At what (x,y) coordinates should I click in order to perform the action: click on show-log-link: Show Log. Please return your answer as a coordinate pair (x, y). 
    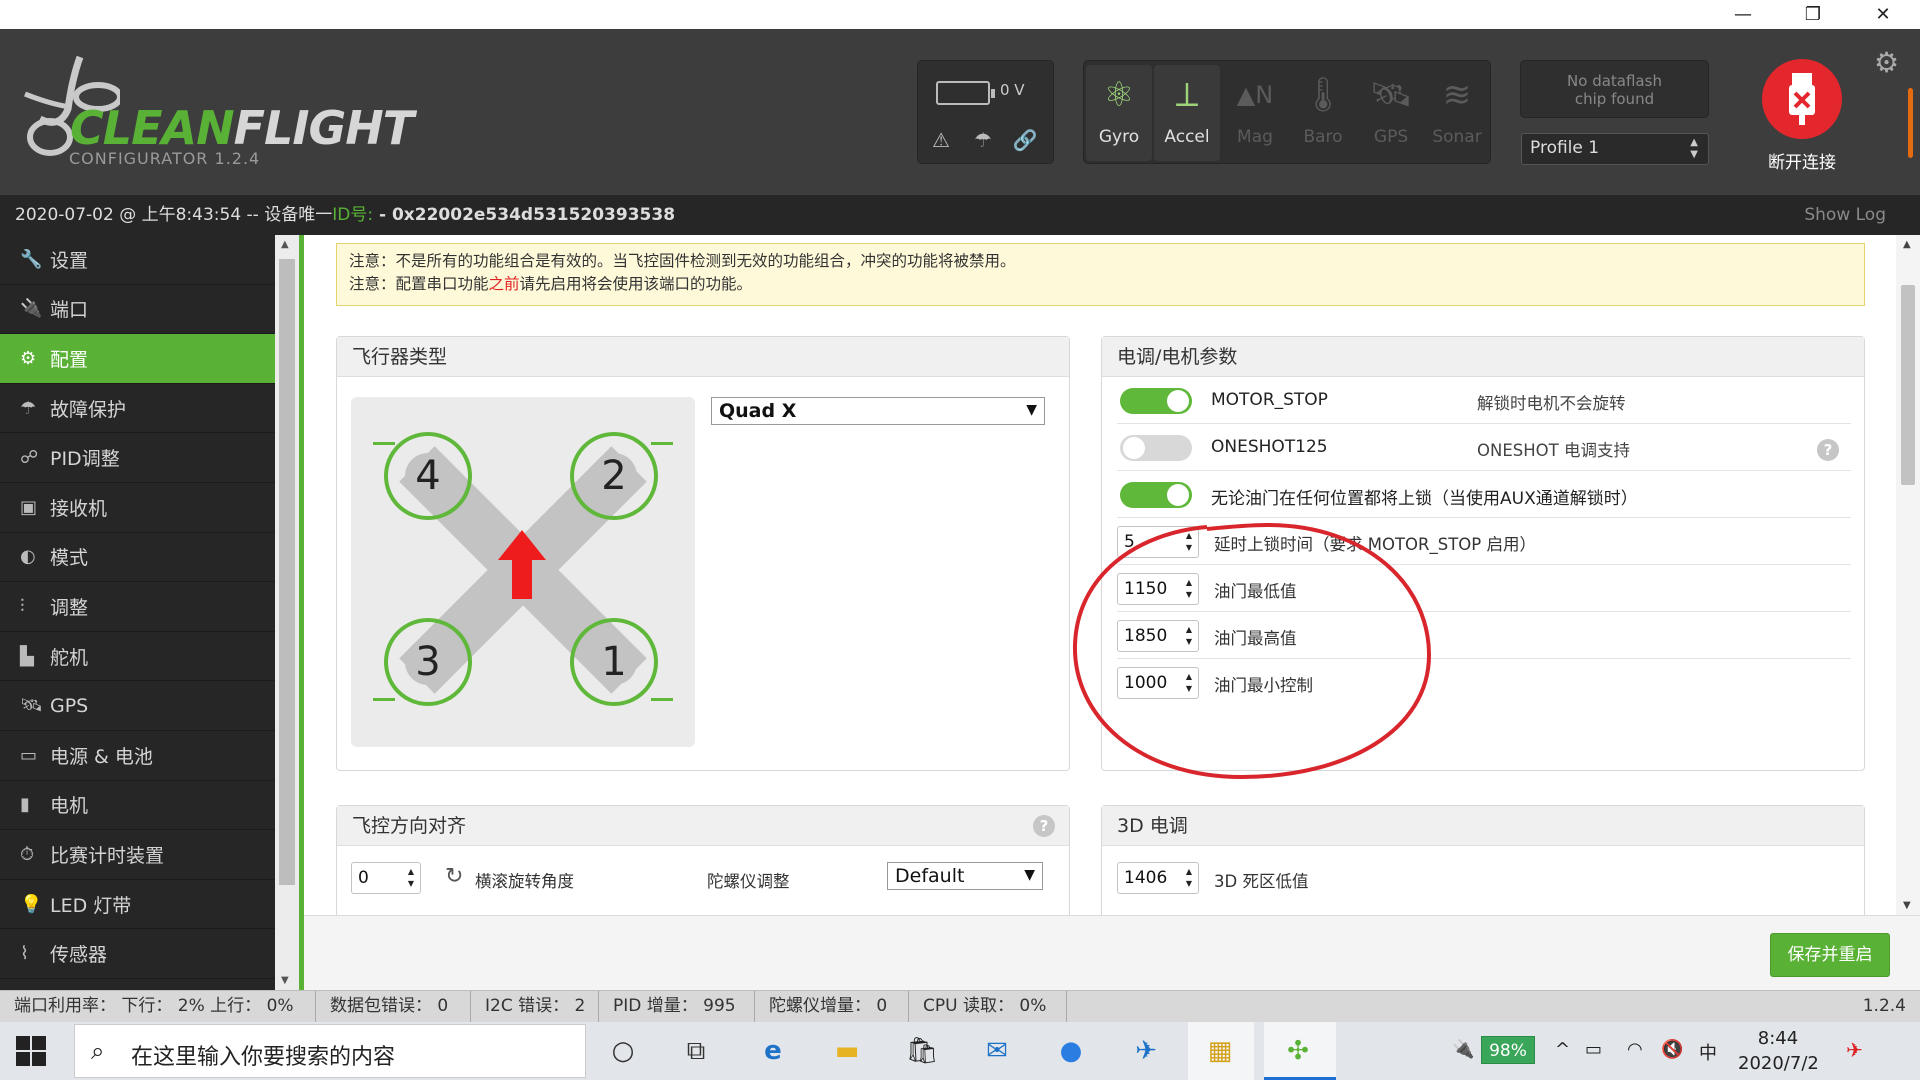
    Looking at the image, I should click on (1845, 215).